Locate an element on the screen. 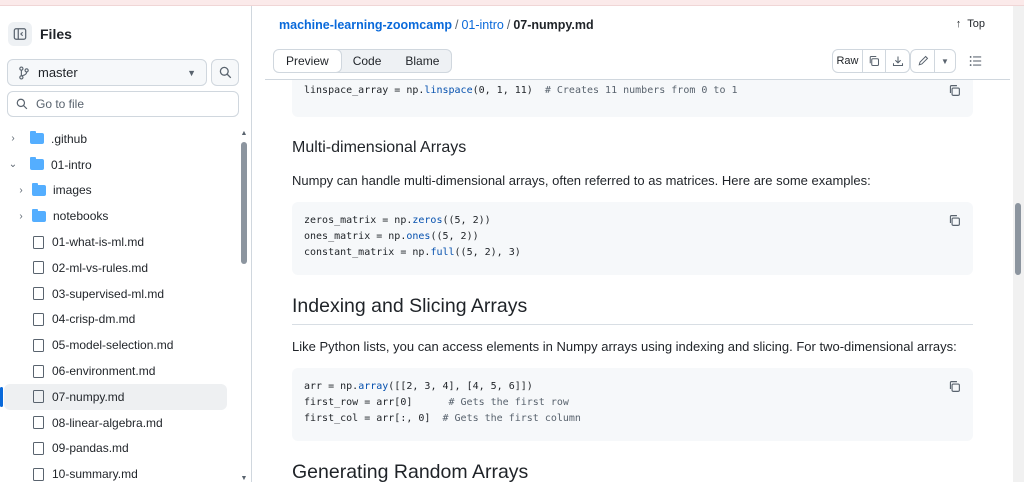 This screenshot has width=1024, height=482. pencil-icon is located at coordinates (923, 60).